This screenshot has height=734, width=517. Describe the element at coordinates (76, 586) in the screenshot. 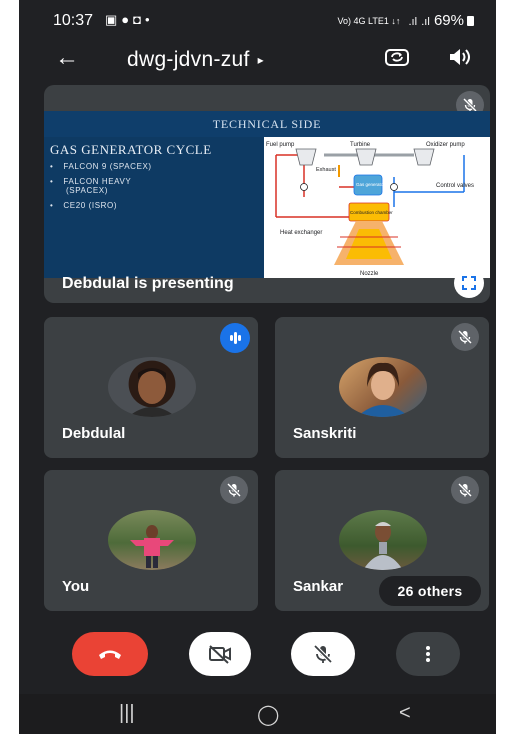

I see `participant-name: You` at that location.